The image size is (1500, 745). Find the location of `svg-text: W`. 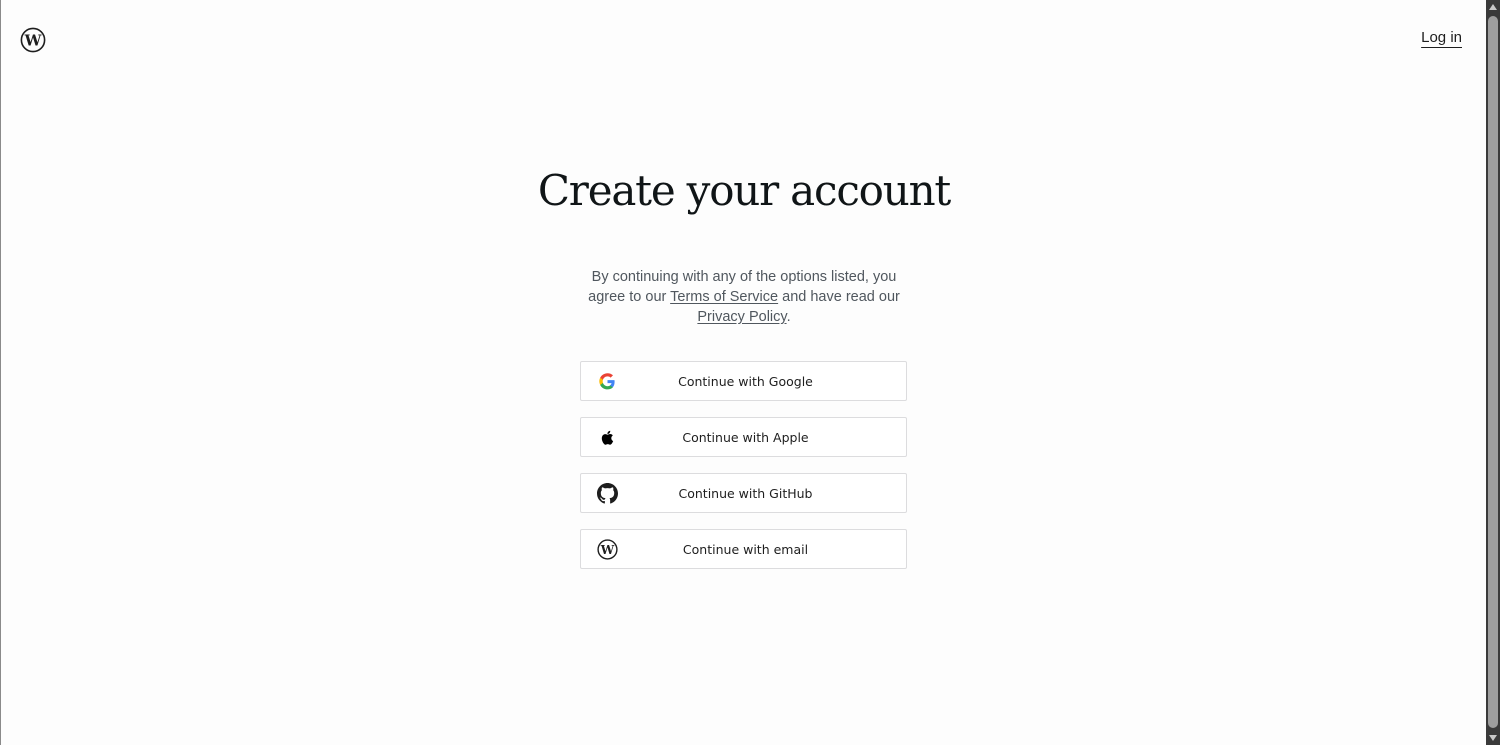

svg-text: W is located at coordinates (33, 41).